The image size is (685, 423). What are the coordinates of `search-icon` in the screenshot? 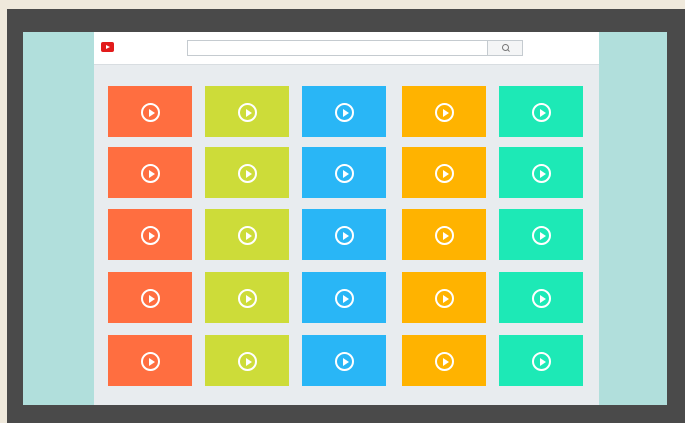 It's located at (505, 47).